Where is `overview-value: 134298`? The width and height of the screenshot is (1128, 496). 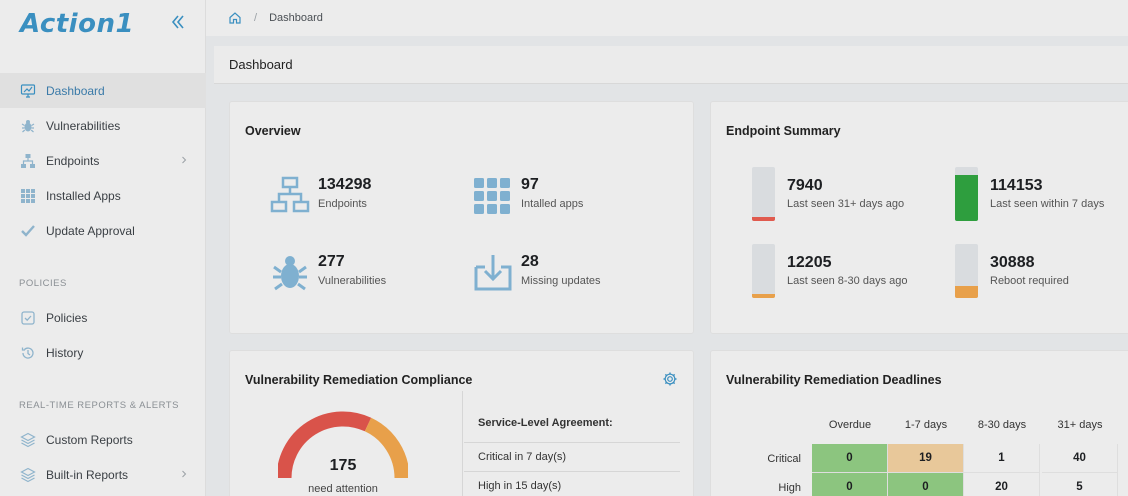
overview-value: 134298 is located at coordinates (345, 184).